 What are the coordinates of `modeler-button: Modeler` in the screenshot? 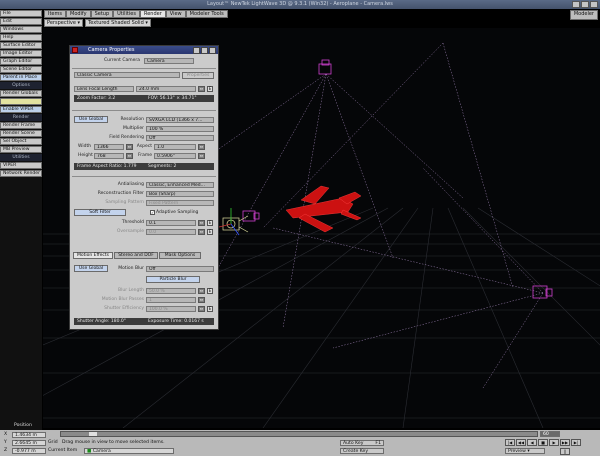 It's located at (583, 15).